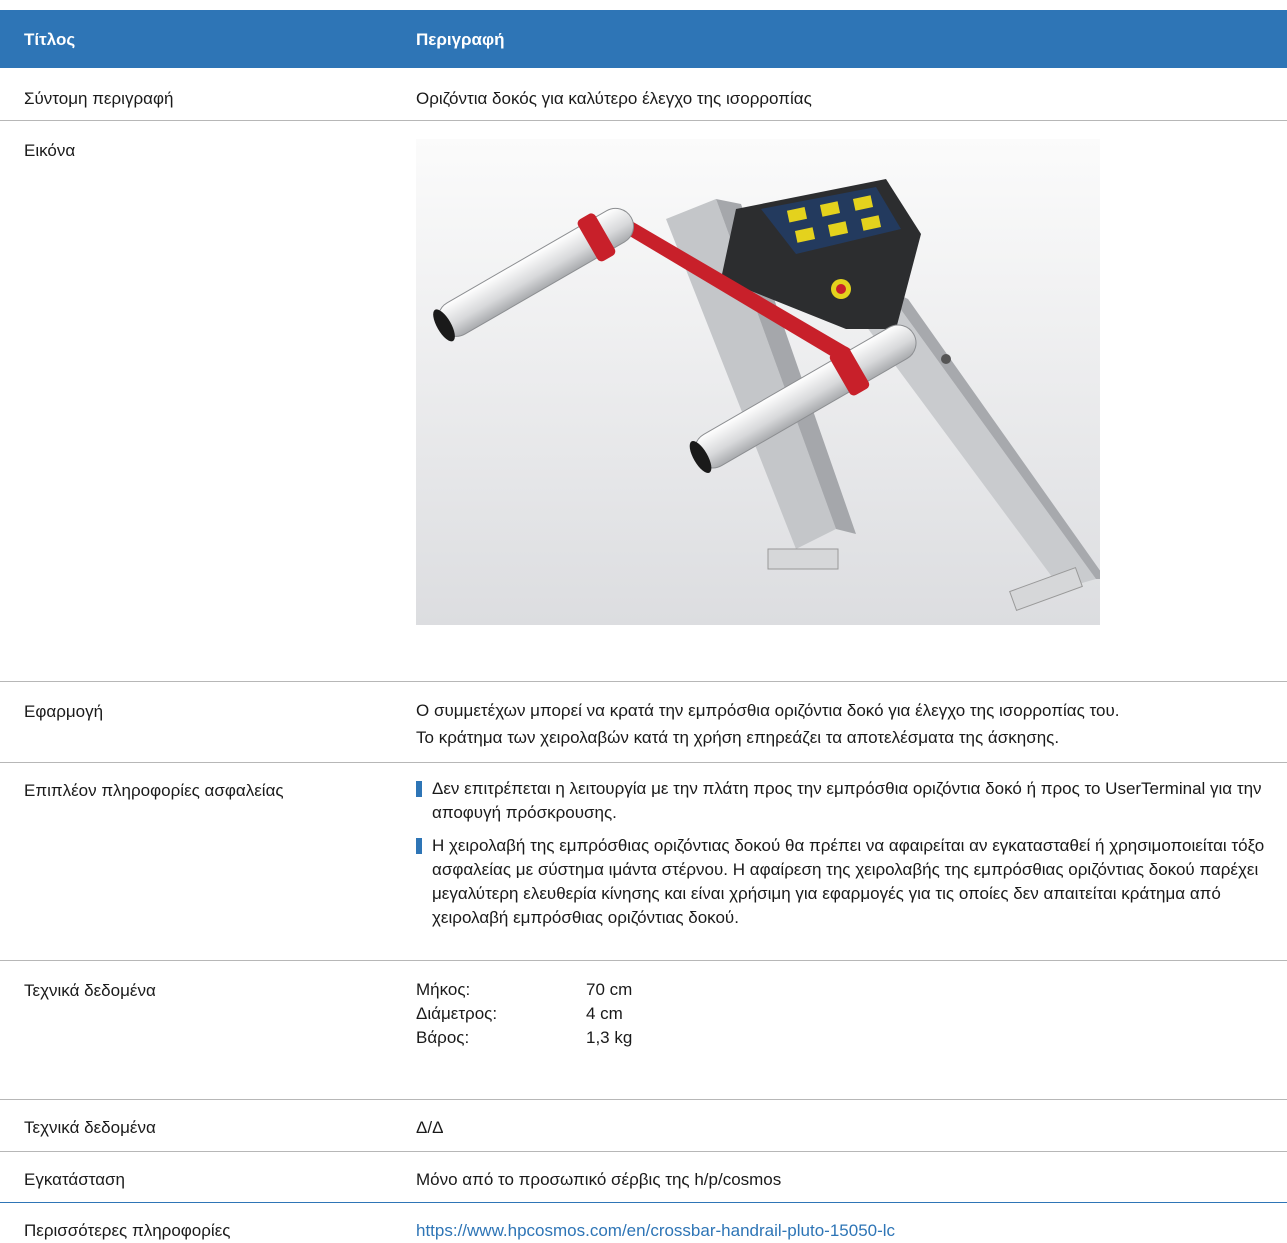 This screenshot has width=1287, height=1243. Describe the element at coordinates (64, 711) in the screenshot. I see `row-label: Εφαρμογή` at that location.